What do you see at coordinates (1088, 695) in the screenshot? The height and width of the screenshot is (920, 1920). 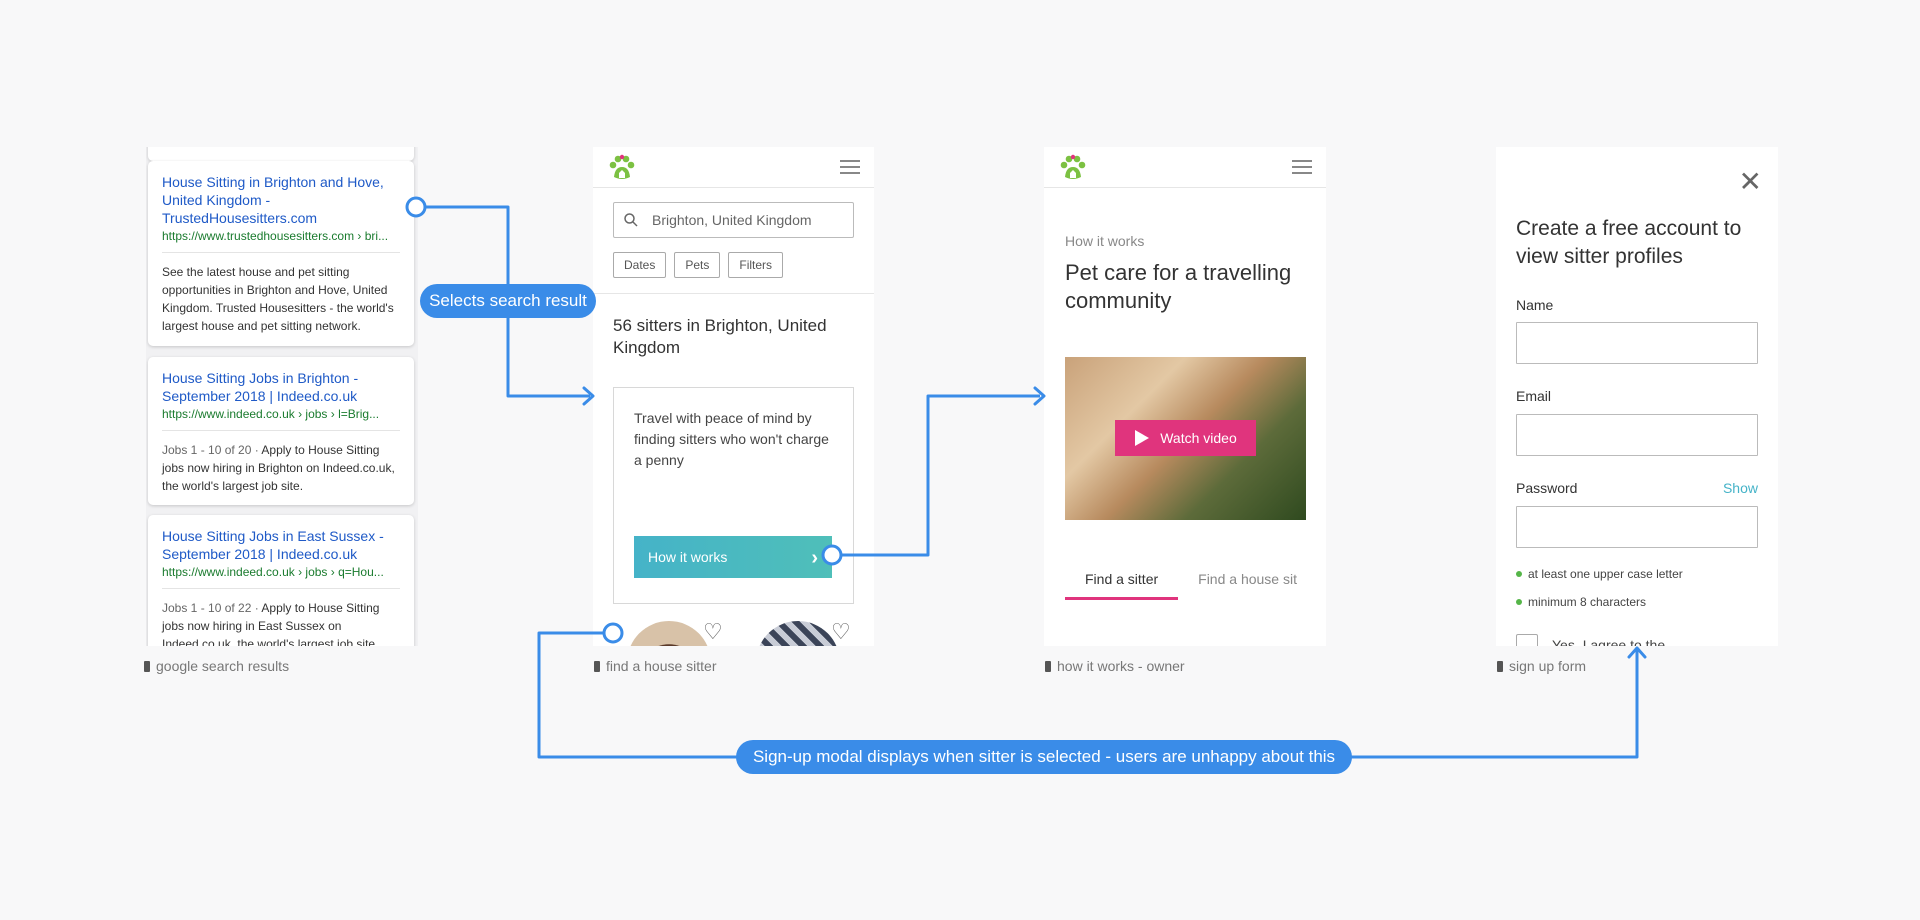 I see `flow-arrow-search-to-signup` at bounding box center [1088, 695].